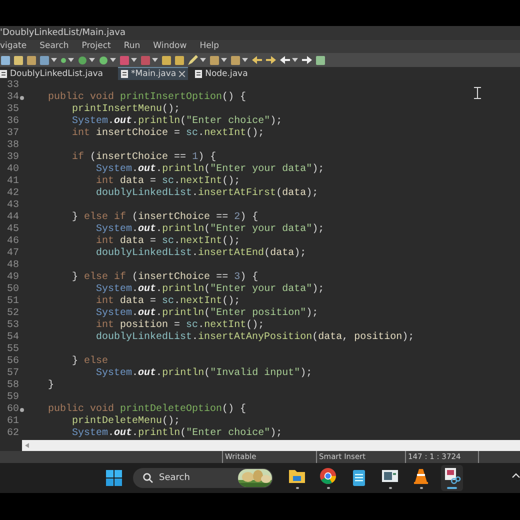  Describe the element at coordinates (390, 476) in the screenshot. I see `window-icon` at that location.